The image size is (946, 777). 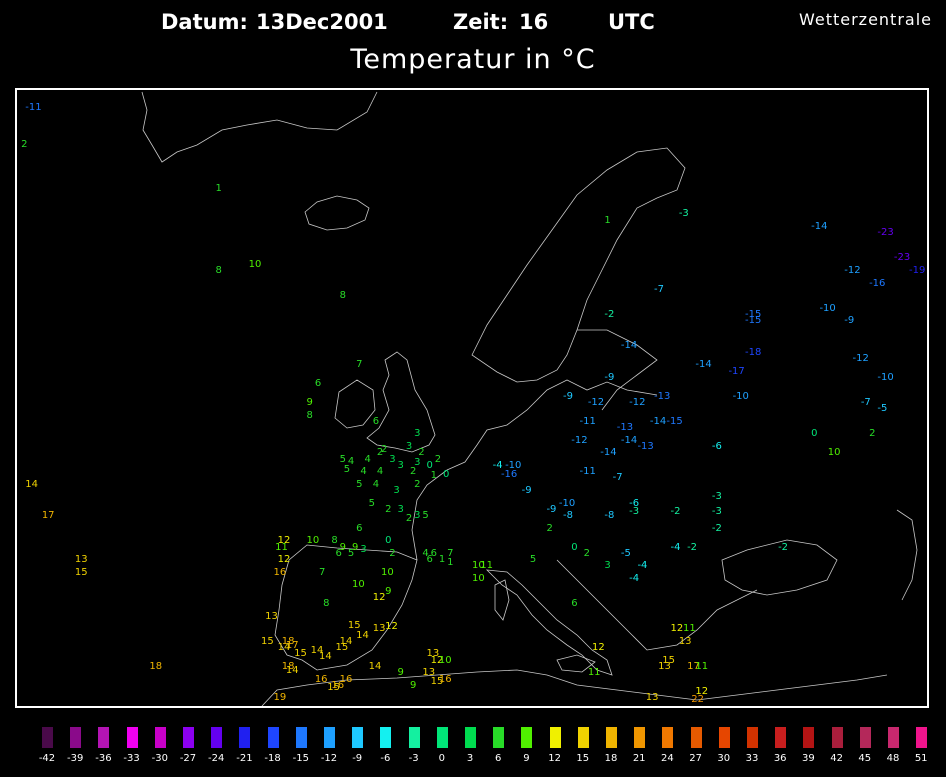 I want to click on legend-label: -24, so click(x=216, y=758).